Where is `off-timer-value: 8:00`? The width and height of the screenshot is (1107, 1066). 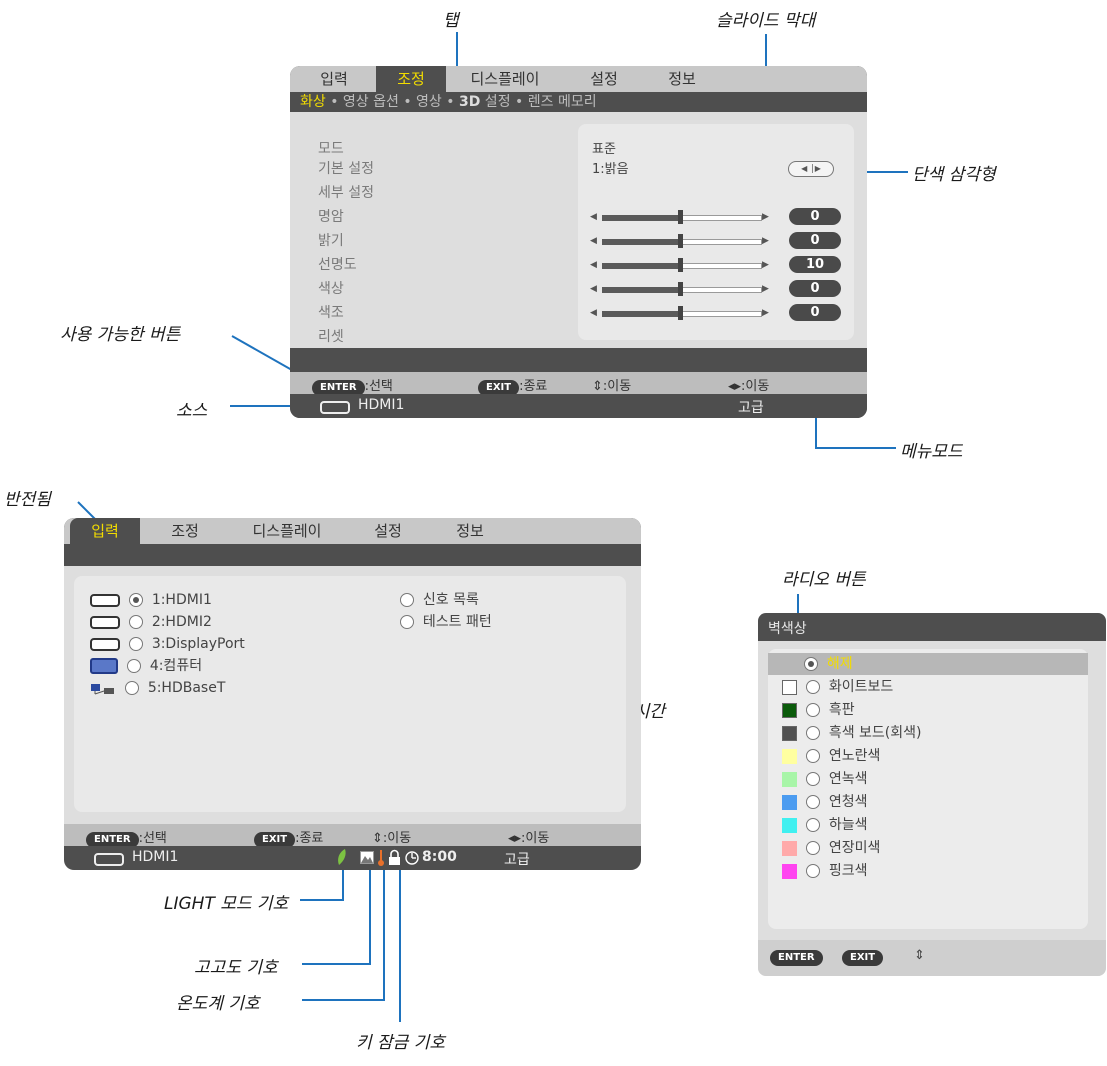 off-timer-value: 8:00 is located at coordinates (439, 857).